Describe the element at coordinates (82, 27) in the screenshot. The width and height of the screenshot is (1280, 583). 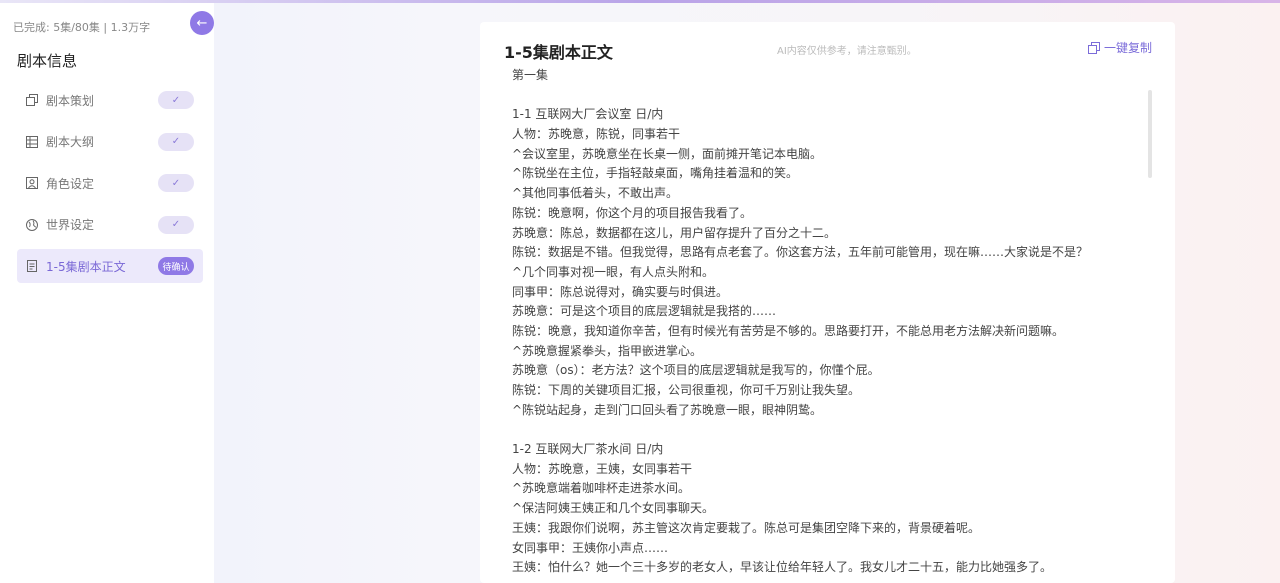
I see `progress-summary: 已完成: 5集/80集 | 1.3万字` at that location.